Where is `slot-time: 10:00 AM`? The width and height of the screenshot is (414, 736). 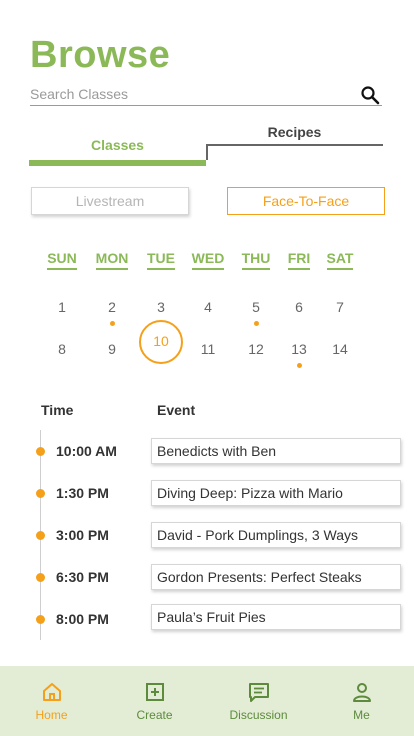
slot-time: 10:00 AM is located at coordinates (86, 451).